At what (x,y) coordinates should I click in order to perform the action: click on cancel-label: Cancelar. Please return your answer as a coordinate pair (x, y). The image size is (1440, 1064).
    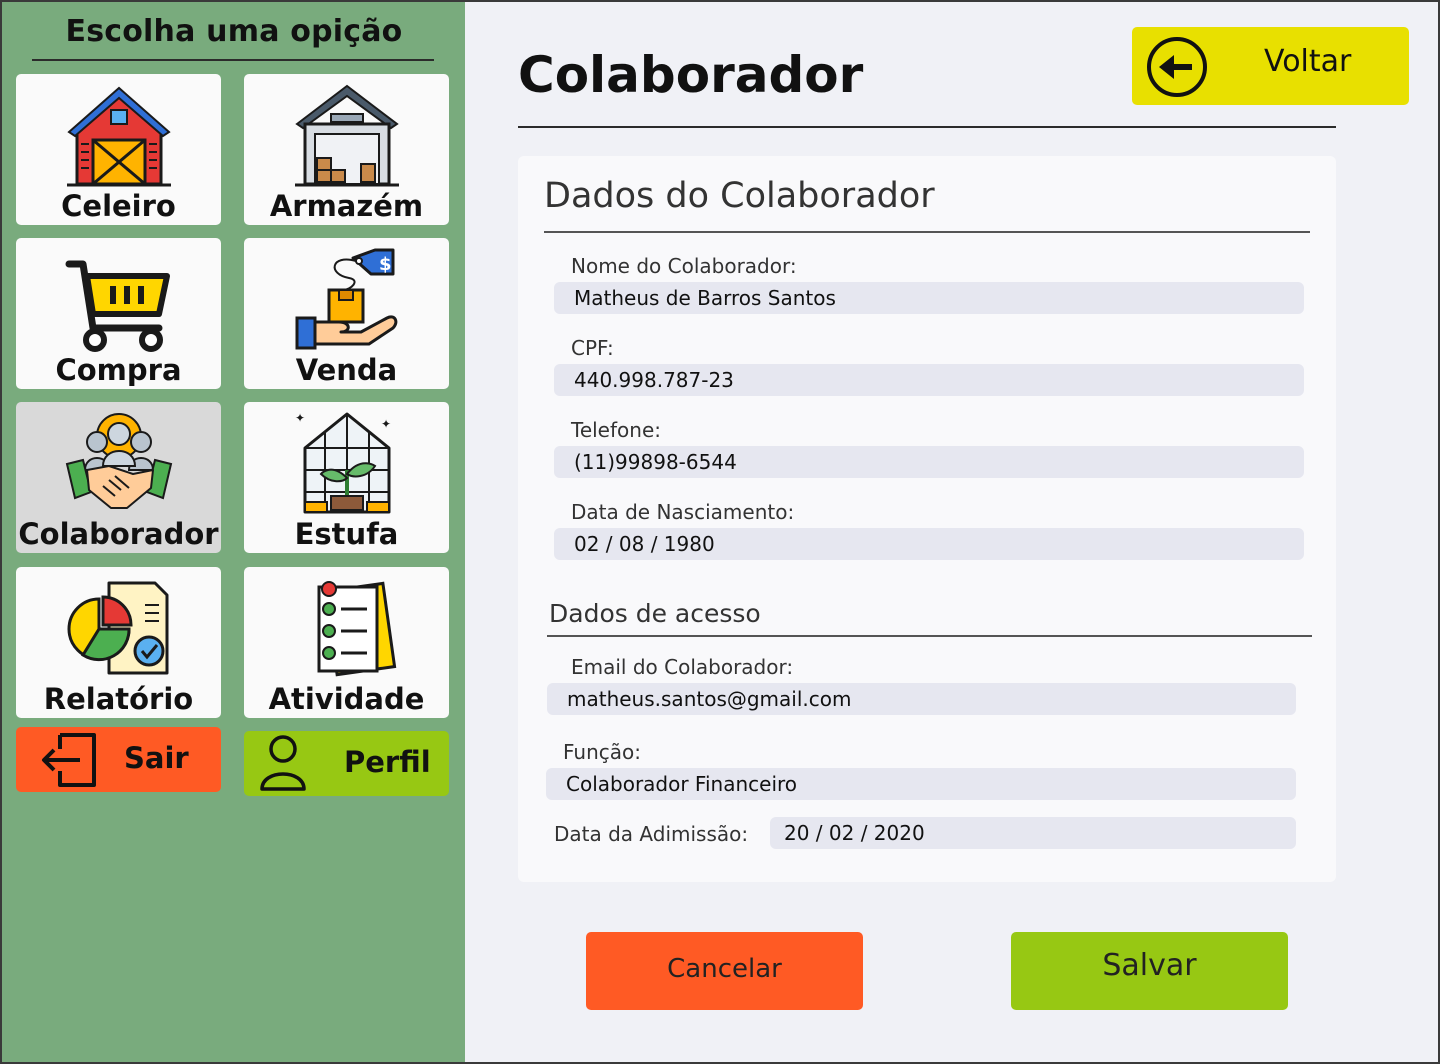
    Looking at the image, I should click on (724, 969).